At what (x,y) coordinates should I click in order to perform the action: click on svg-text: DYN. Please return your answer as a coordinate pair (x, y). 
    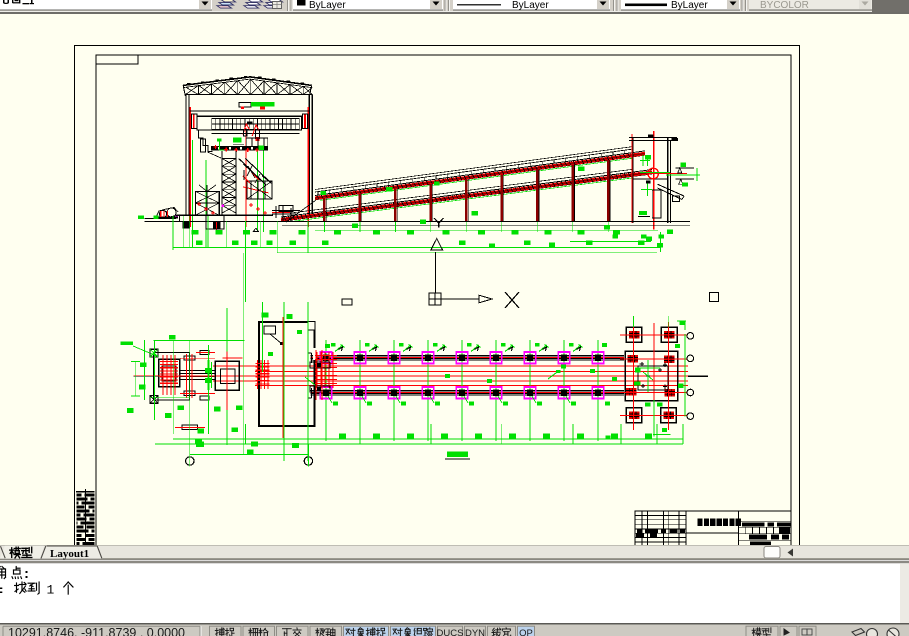
    Looking at the image, I should click on (475, 632).